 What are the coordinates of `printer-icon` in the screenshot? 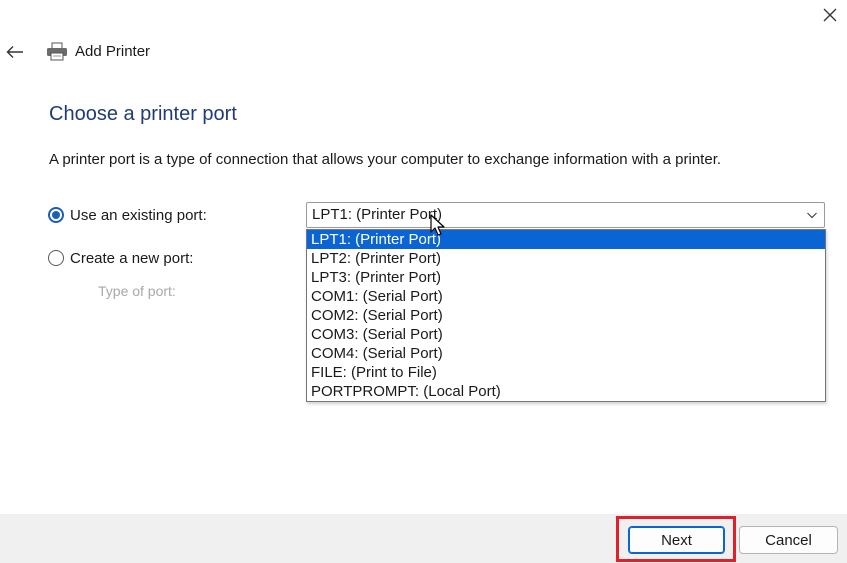 It's located at (57, 51).